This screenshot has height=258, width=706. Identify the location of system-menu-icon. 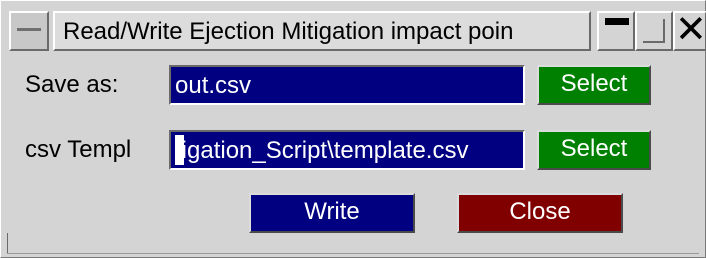
(29, 29).